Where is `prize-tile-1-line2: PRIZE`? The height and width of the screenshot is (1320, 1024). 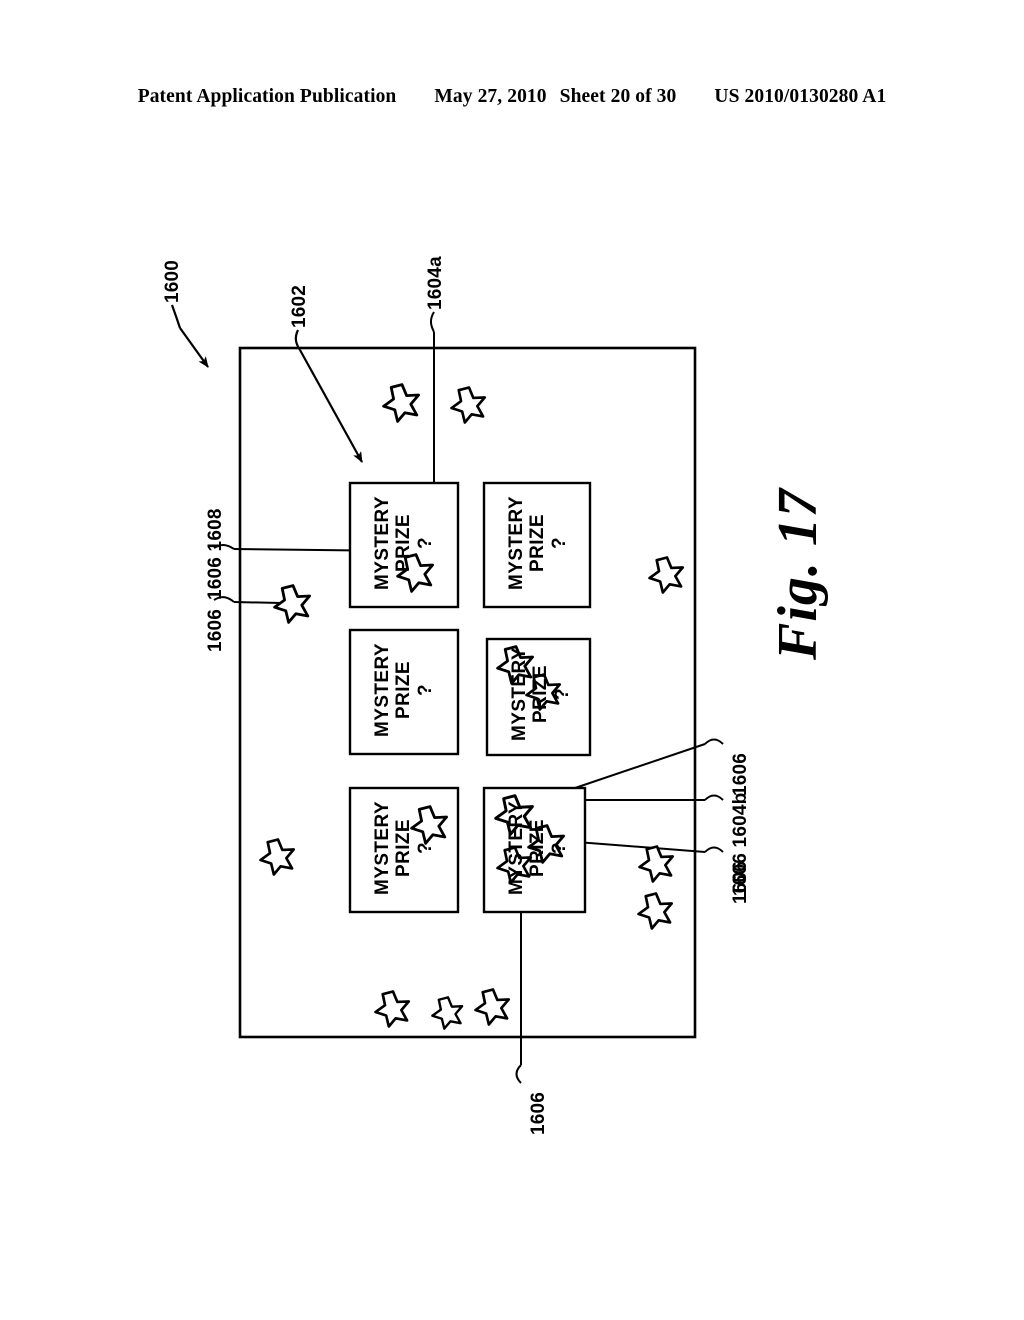 prize-tile-1-line2: PRIZE is located at coordinates (404, 543).